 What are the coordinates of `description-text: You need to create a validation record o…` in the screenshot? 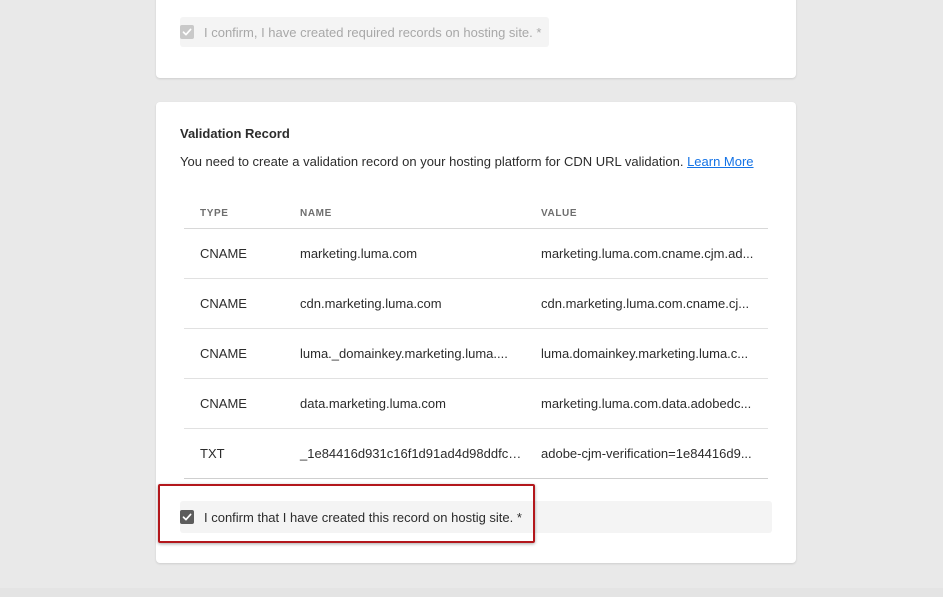 It's located at (432, 161).